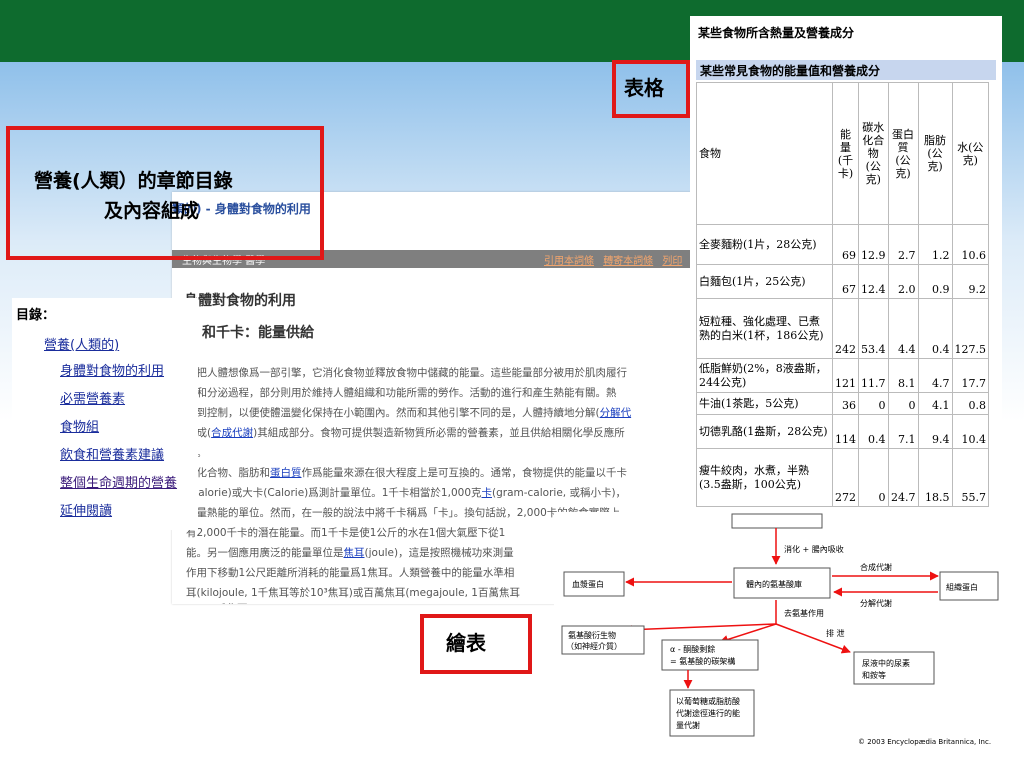 The height and width of the screenshot is (768, 1024). Describe the element at coordinates (232, 433) in the screenshot. I see `article-inline-link: 合成代謝` at that location.